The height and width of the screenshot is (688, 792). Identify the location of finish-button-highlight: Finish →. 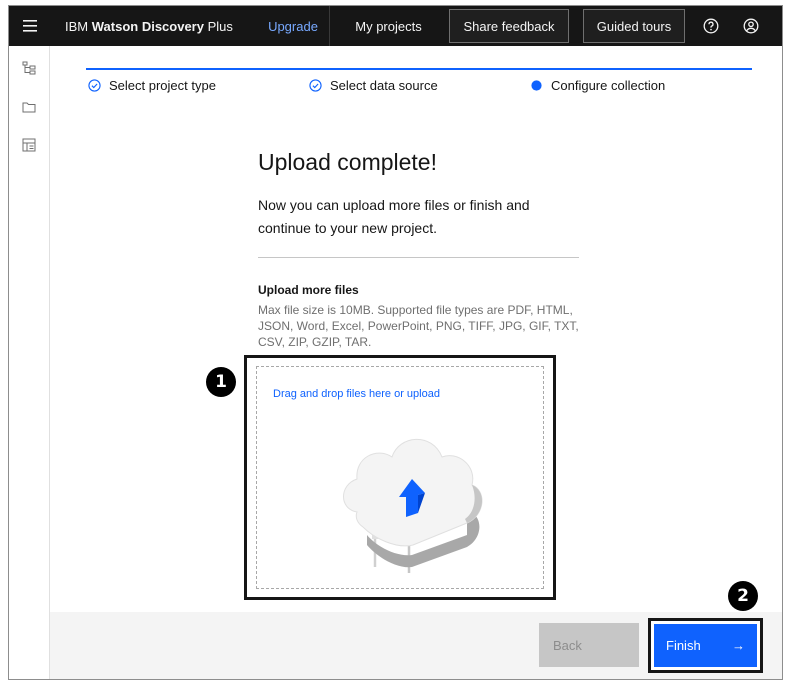
(705, 645).